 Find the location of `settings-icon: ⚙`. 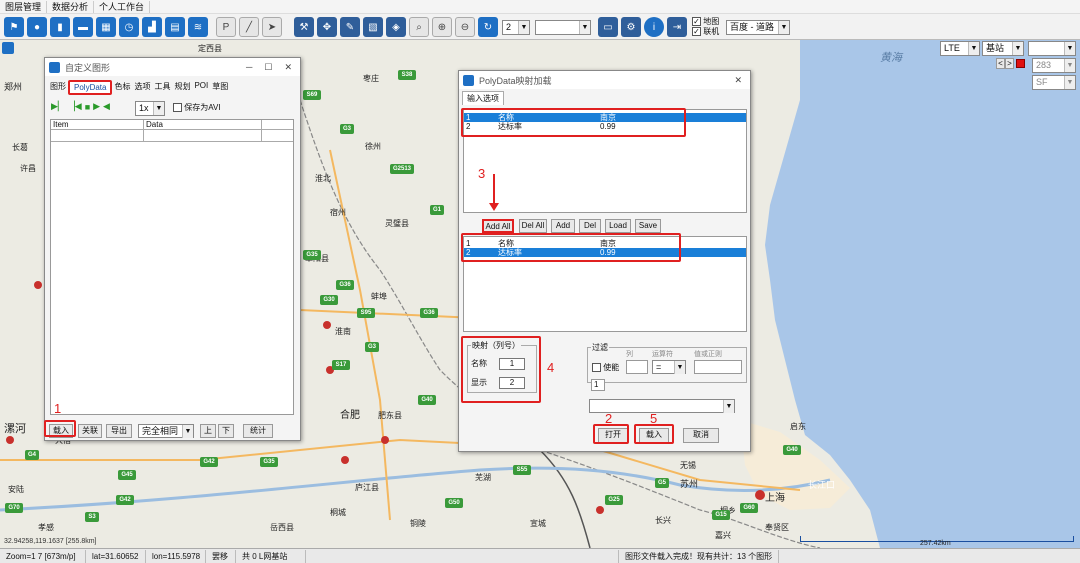

settings-icon: ⚙ is located at coordinates (631, 27).